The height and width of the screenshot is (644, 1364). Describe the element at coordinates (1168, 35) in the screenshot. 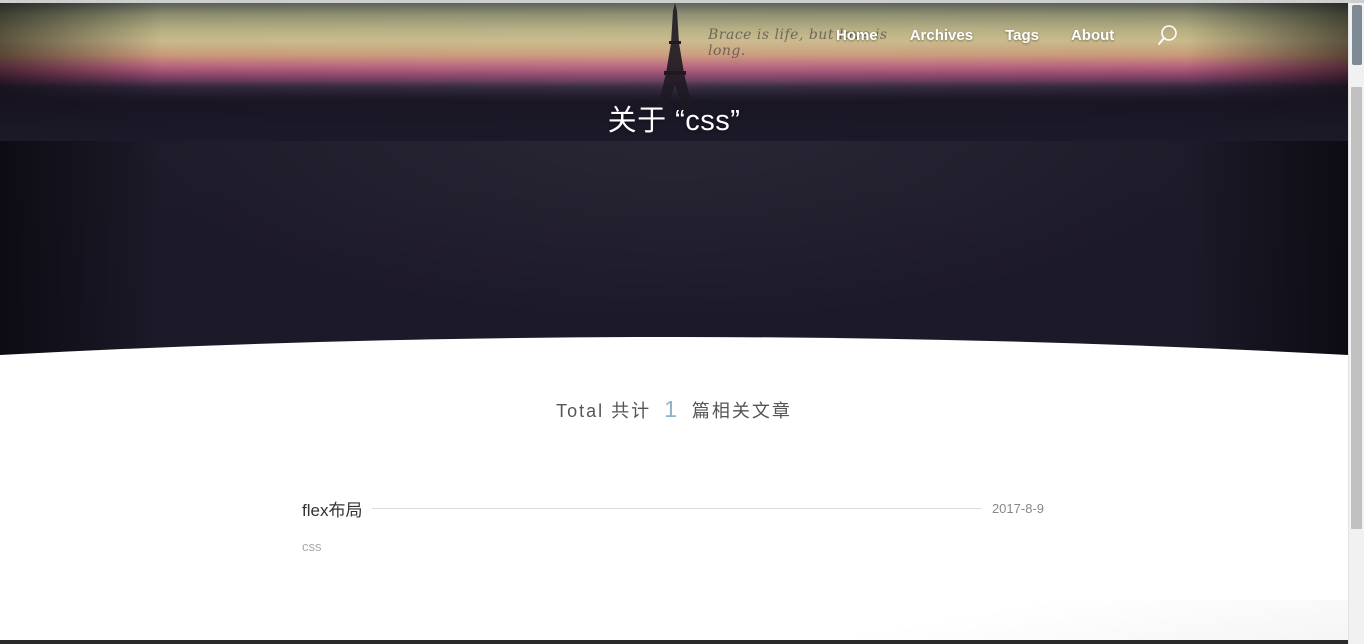

I see `search-icon` at that location.